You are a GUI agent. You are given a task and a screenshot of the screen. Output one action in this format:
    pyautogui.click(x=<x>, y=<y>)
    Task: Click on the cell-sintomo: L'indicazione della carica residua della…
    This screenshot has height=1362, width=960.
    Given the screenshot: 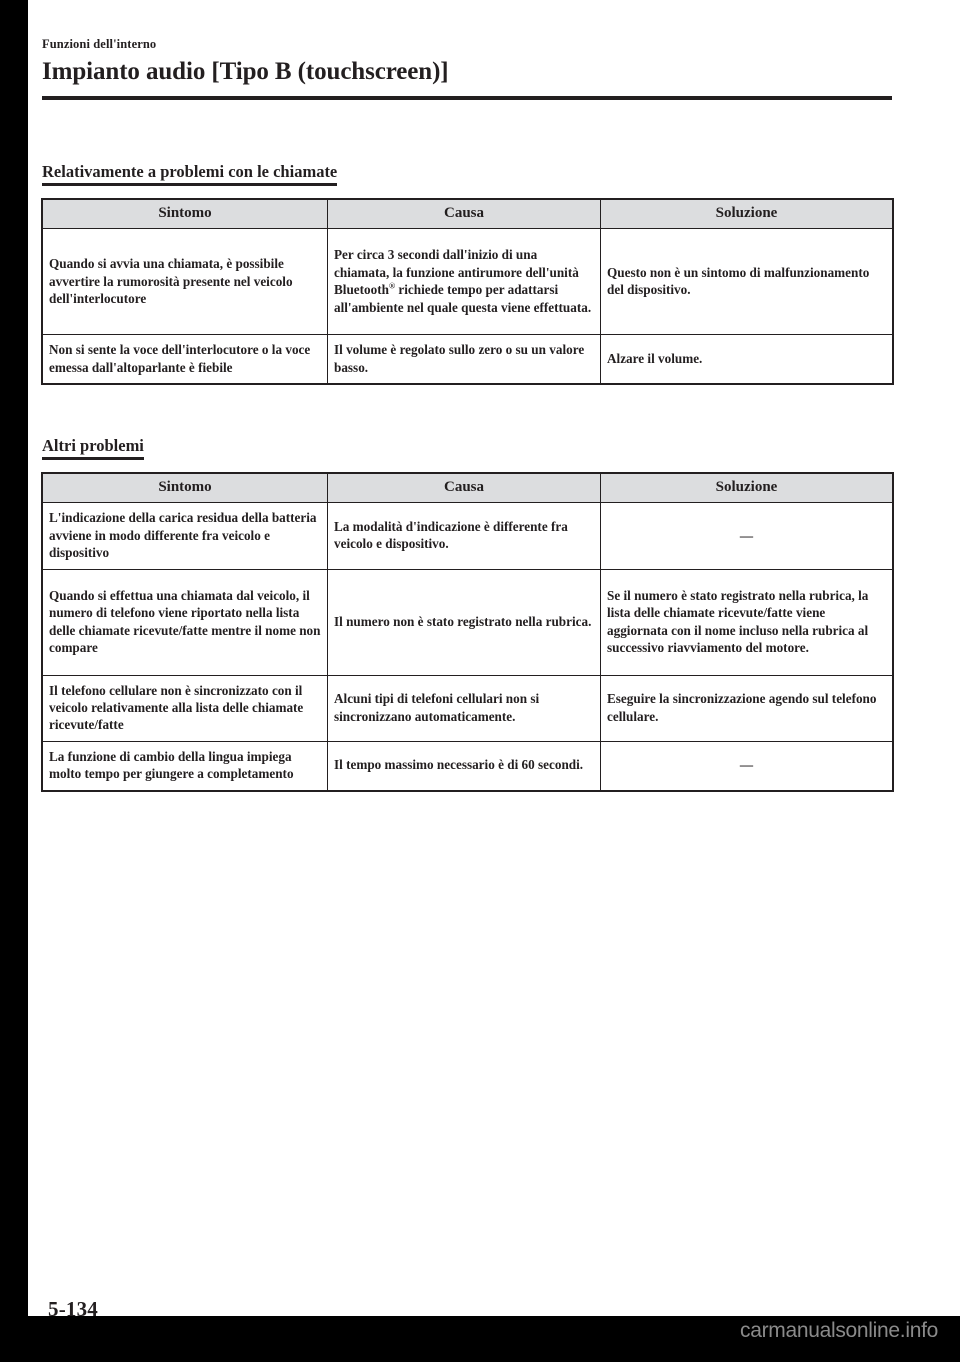 What is the action you would take?
    pyautogui.click(x=185, y=536)
    